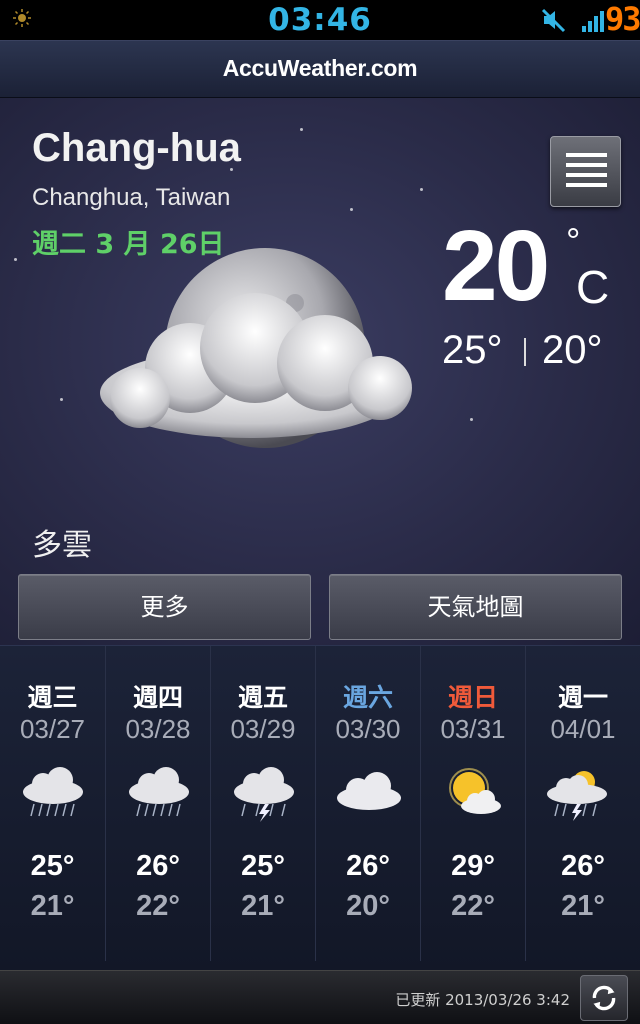 The height and width of the screenshot is (1024, 640). I want to click on day-date: 03/31, so click(473, 729).